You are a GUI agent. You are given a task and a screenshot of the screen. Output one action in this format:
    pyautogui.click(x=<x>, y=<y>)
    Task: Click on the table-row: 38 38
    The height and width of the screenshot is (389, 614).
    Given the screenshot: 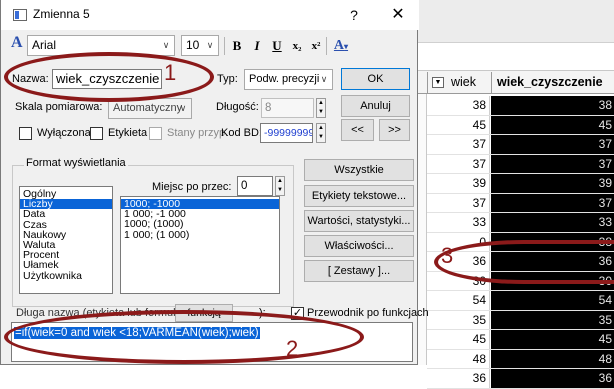 What is the action you would take?
    pyautogui.click(x=520, y=106)
    